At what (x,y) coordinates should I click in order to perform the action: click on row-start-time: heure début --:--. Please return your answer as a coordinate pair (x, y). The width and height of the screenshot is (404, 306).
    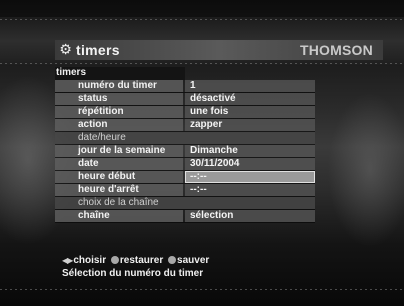
    Looking at the image, I should click on (185, 177).